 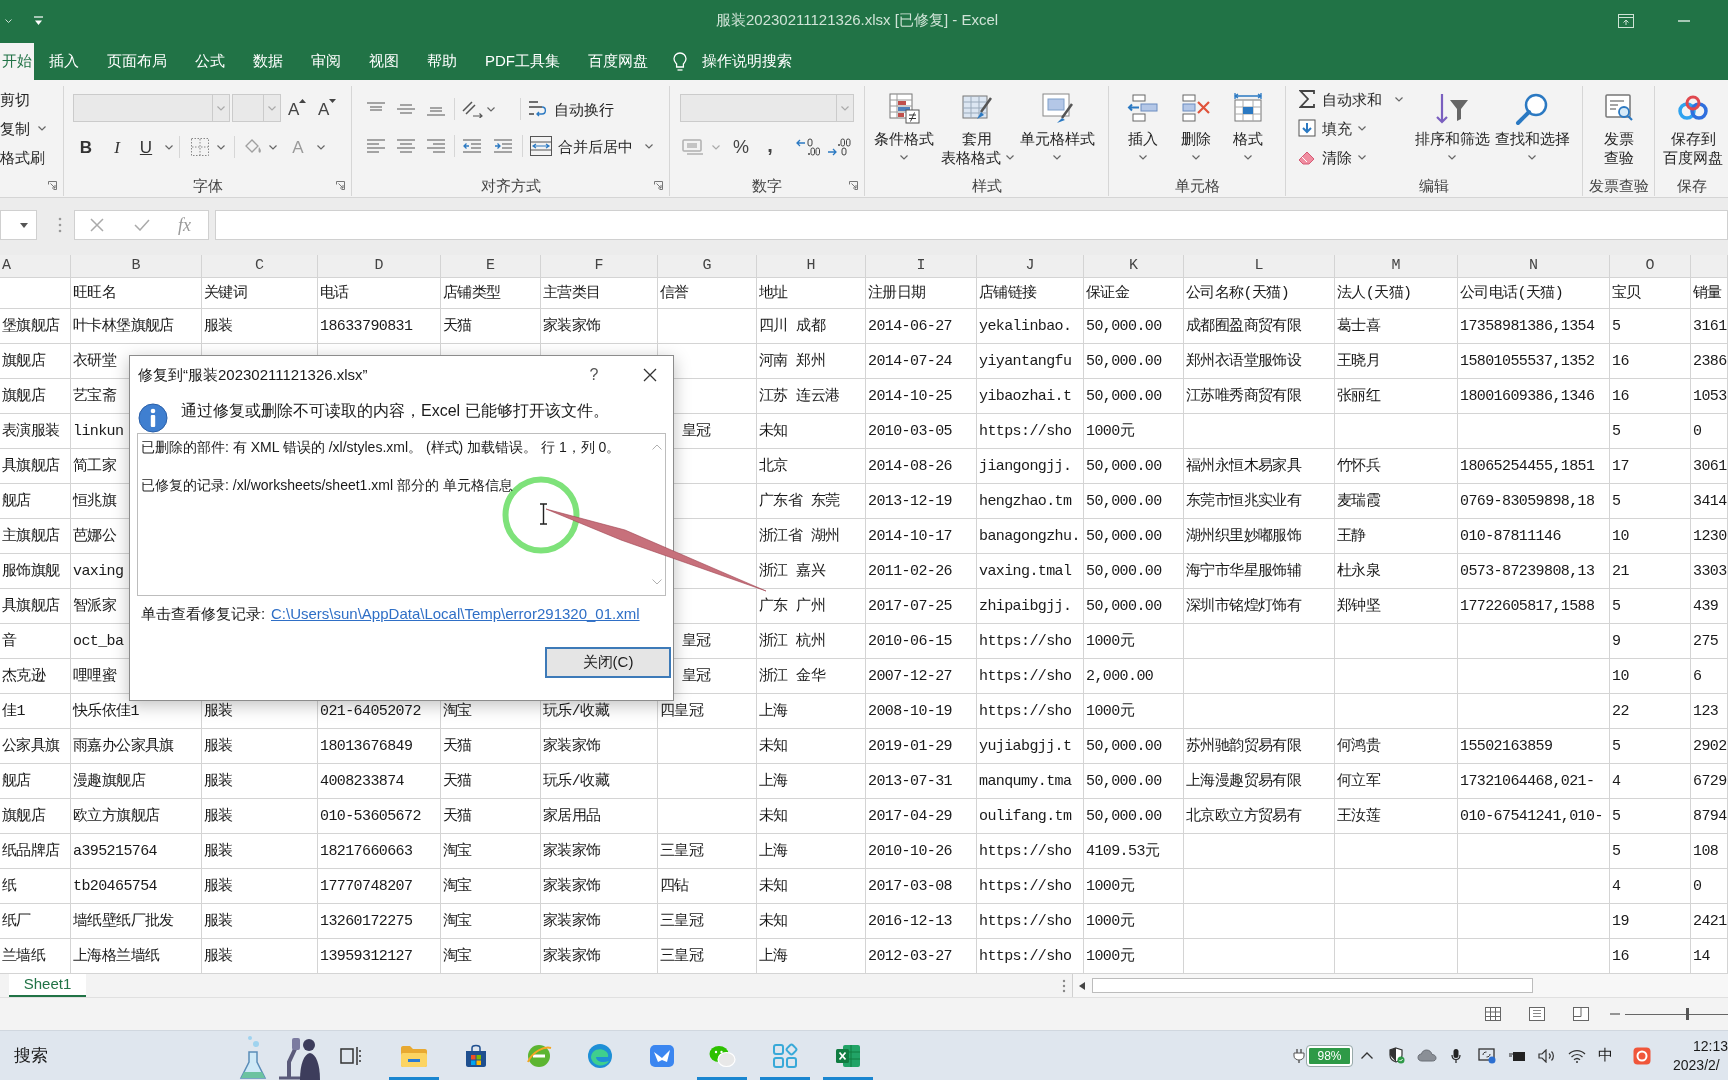 I want to click on autosum-button: 自动求和, so click(x=1346, y=99).